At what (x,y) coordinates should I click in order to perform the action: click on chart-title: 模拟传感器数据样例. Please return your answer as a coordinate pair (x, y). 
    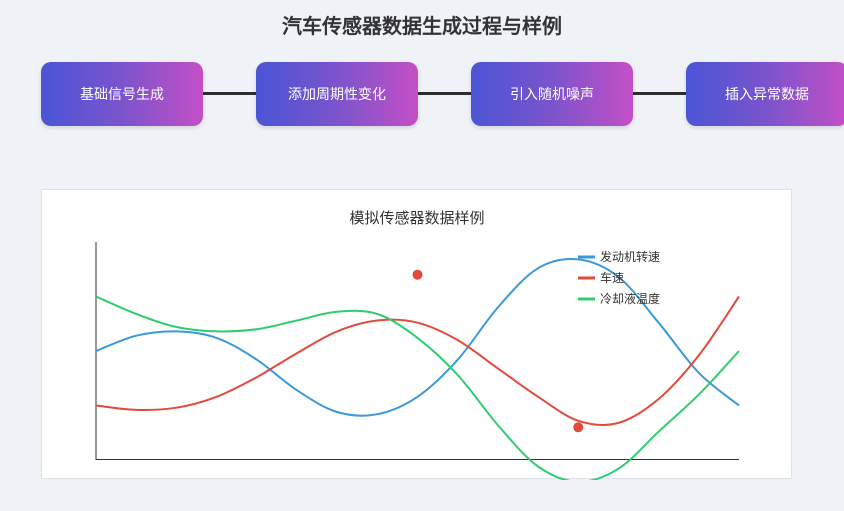
    Looking at the image, I should click on (416, 218).